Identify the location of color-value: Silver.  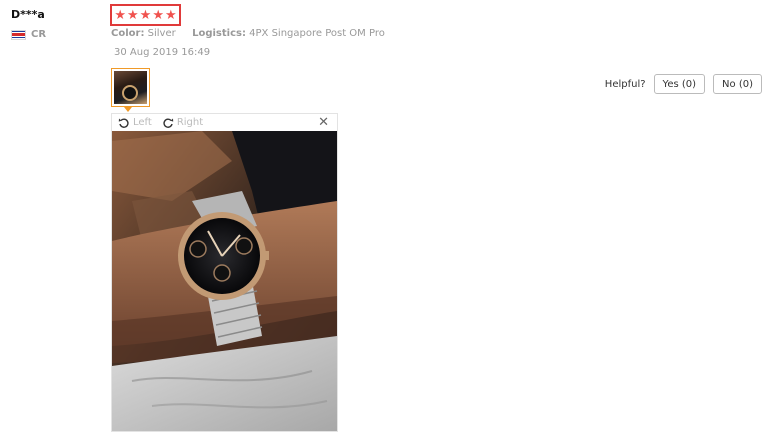
(161, 33).